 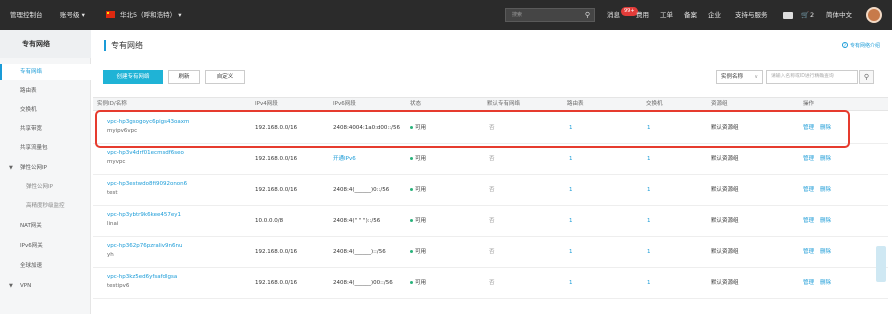 What do you see at coordinates (122, 131) in the screenshot?
I see `vpc-name: myipv6vpc` at bounding box center [122, 131].